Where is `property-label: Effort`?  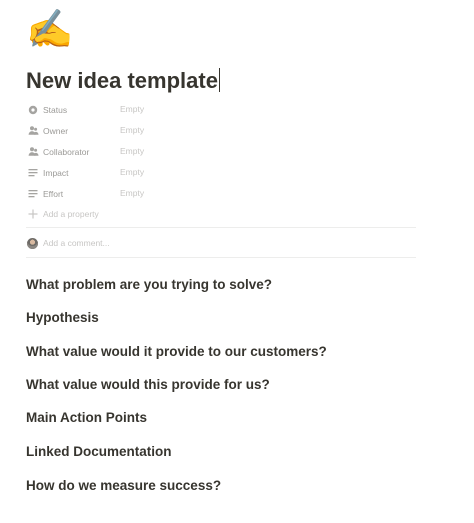
property-label: Effort is located at coordinates (53, 193).